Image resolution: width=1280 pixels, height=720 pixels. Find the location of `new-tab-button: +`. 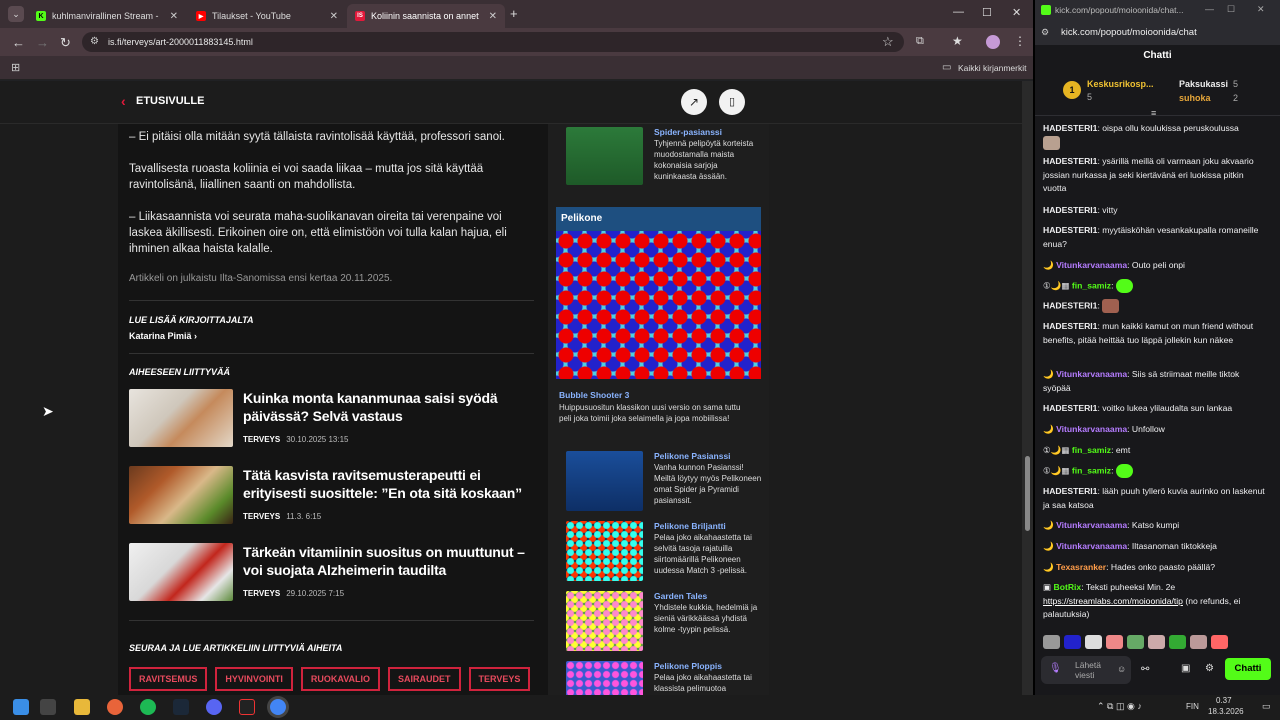

new-tab-button: + is located at coordinates (514, 13).